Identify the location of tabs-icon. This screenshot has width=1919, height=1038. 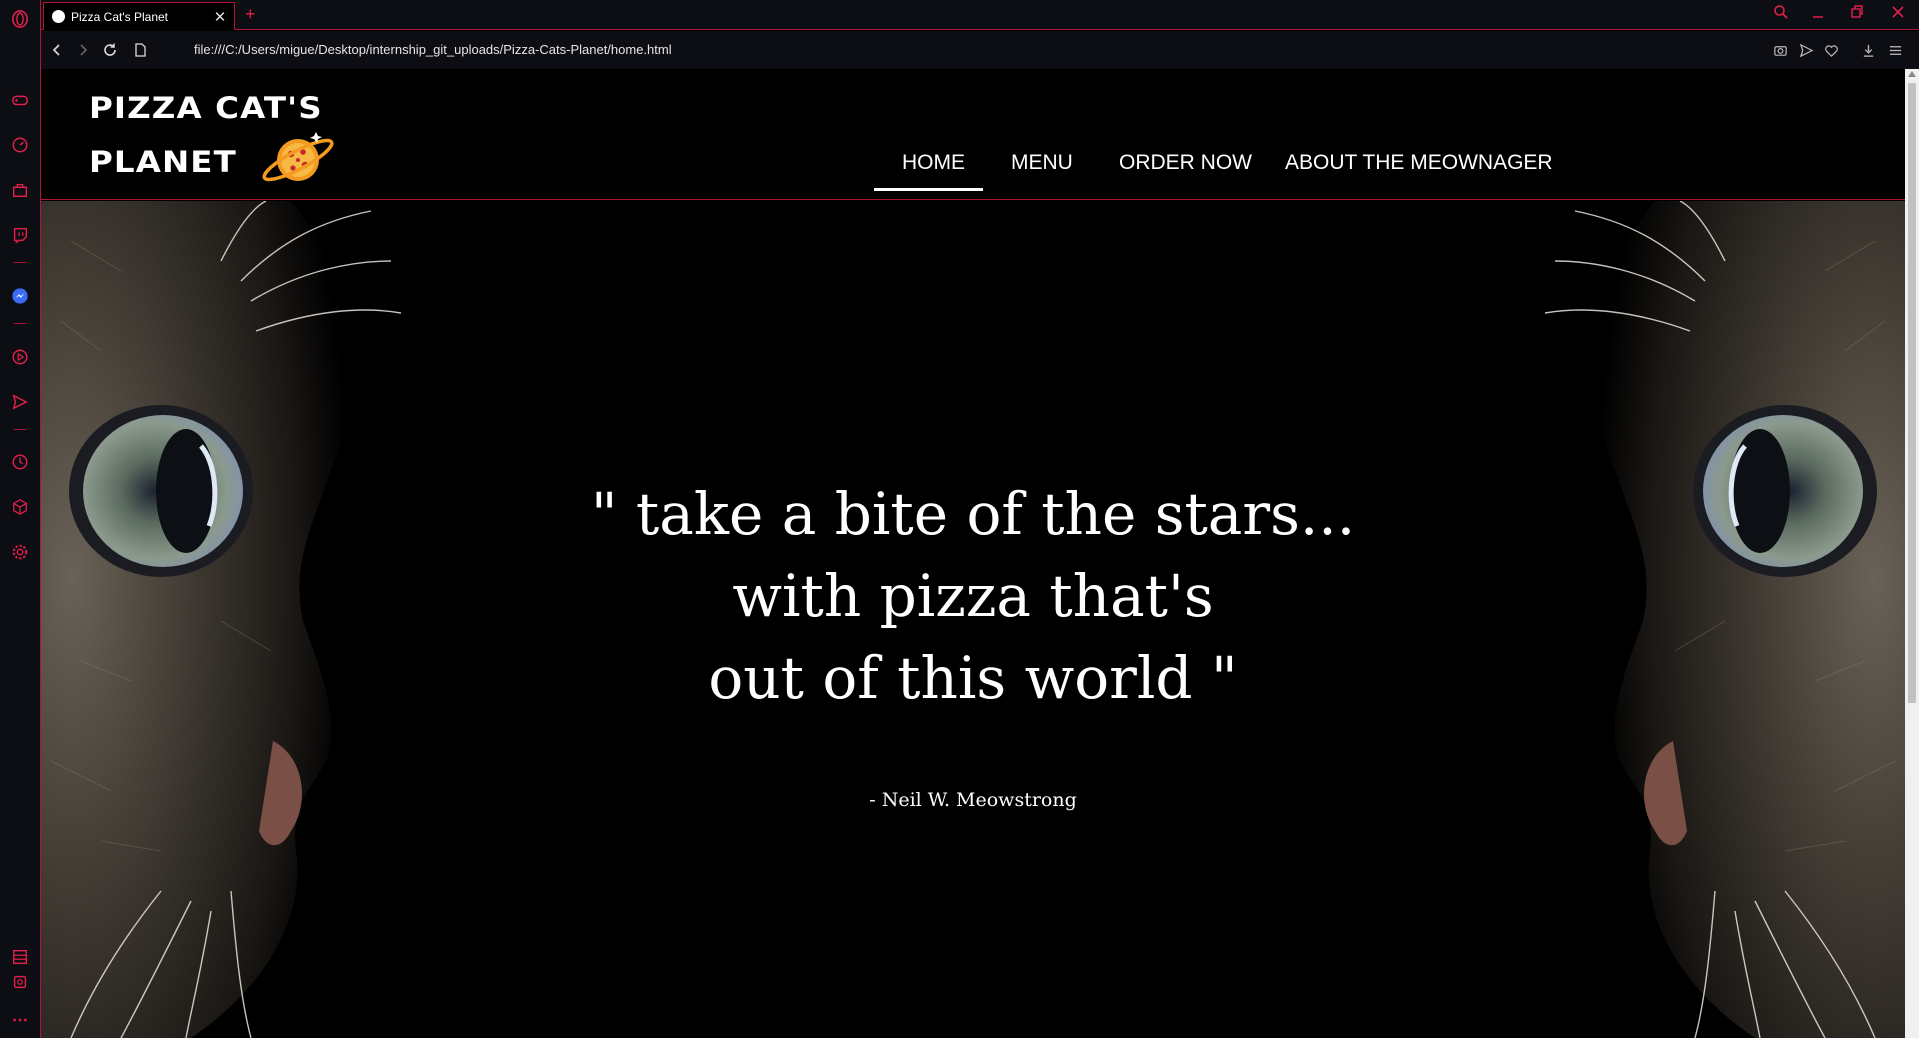
(20, 957).